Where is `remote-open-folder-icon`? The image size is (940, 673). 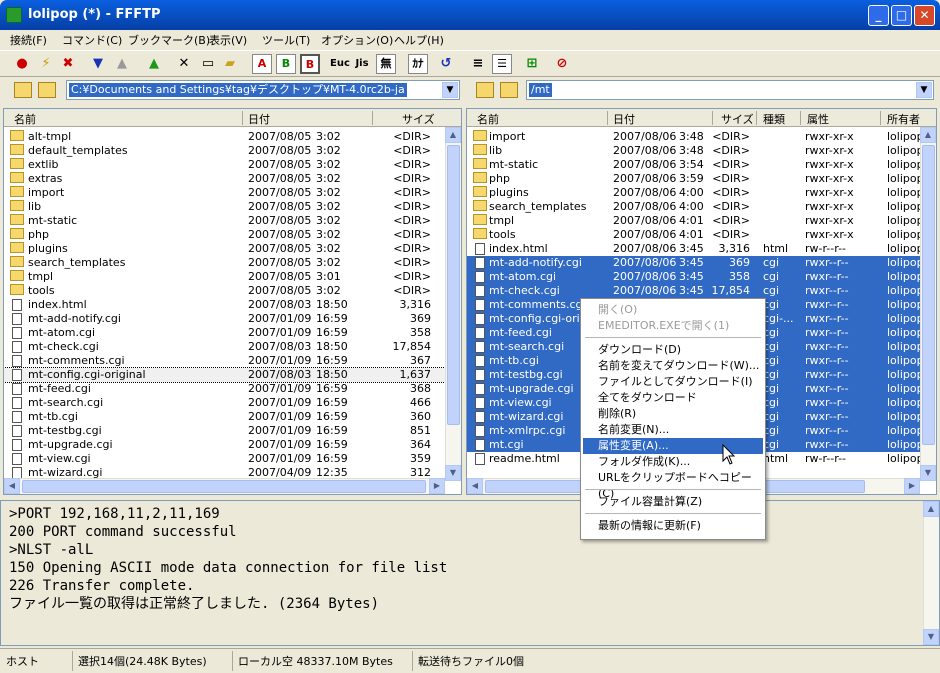 remote-open-folder-icon is located at coordinates (509, 90).